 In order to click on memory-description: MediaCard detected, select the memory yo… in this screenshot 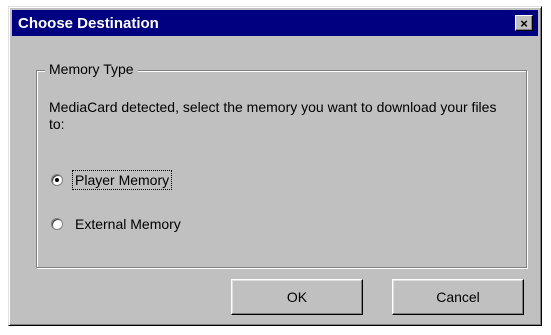, I will do `click(273, 115)`.